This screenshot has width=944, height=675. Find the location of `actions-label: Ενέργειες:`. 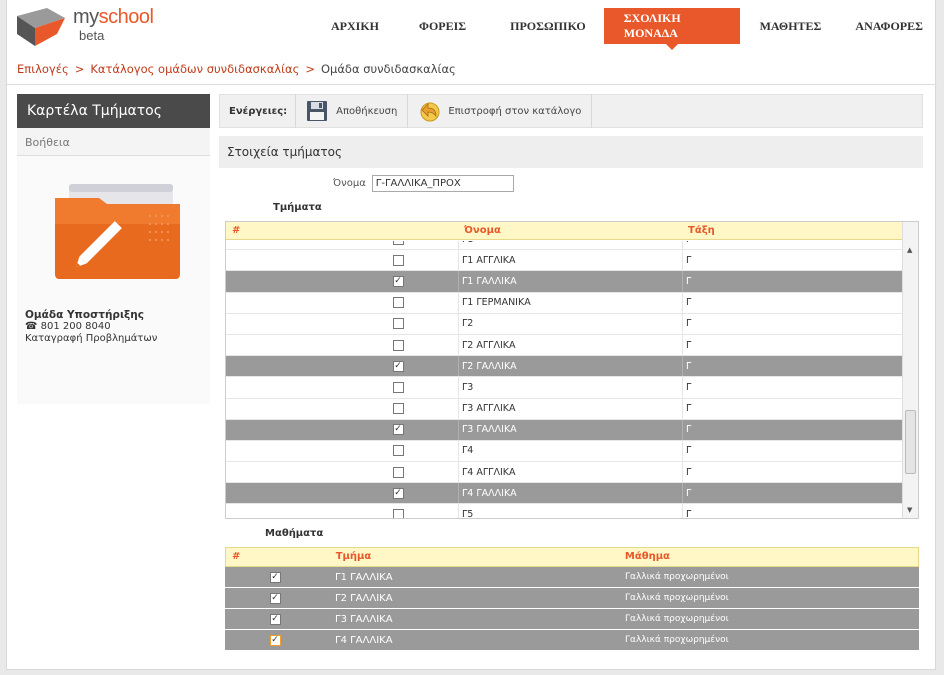

actions-label: Ενέργειες: is located at coordinates (258, 111).